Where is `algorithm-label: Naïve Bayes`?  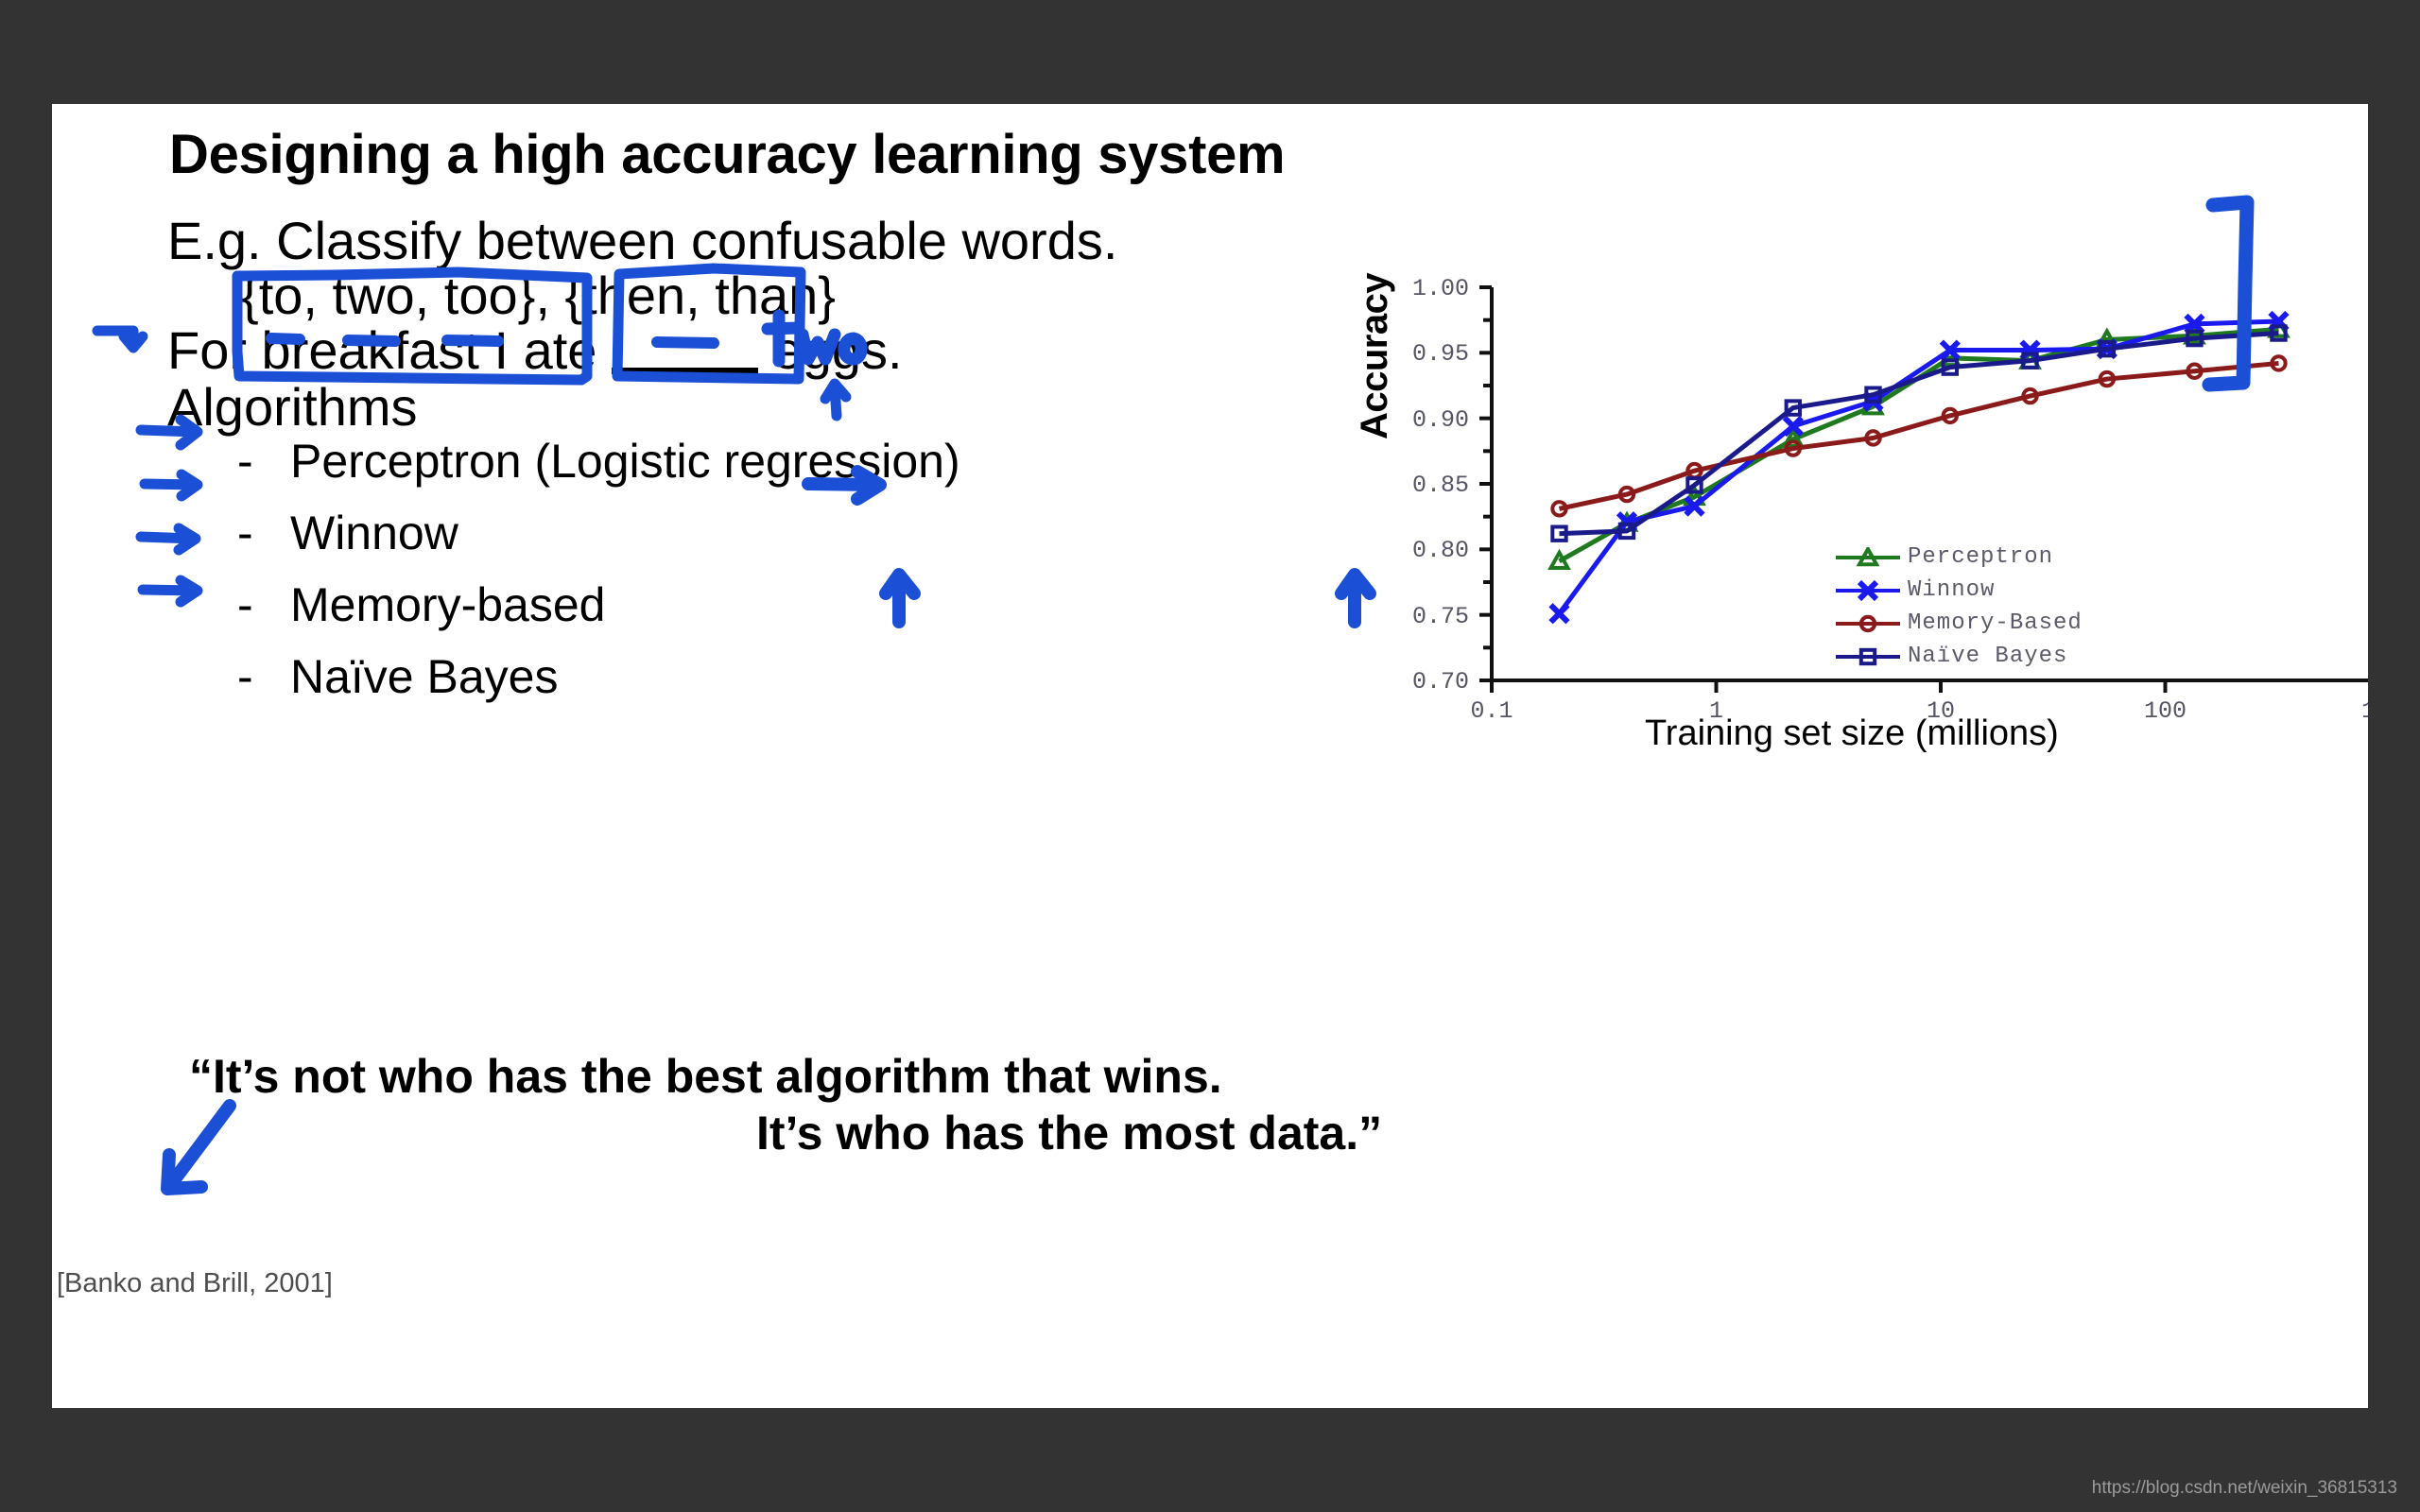 algorithm-label: Naïve Bayes is located at coordinates (424, 676).